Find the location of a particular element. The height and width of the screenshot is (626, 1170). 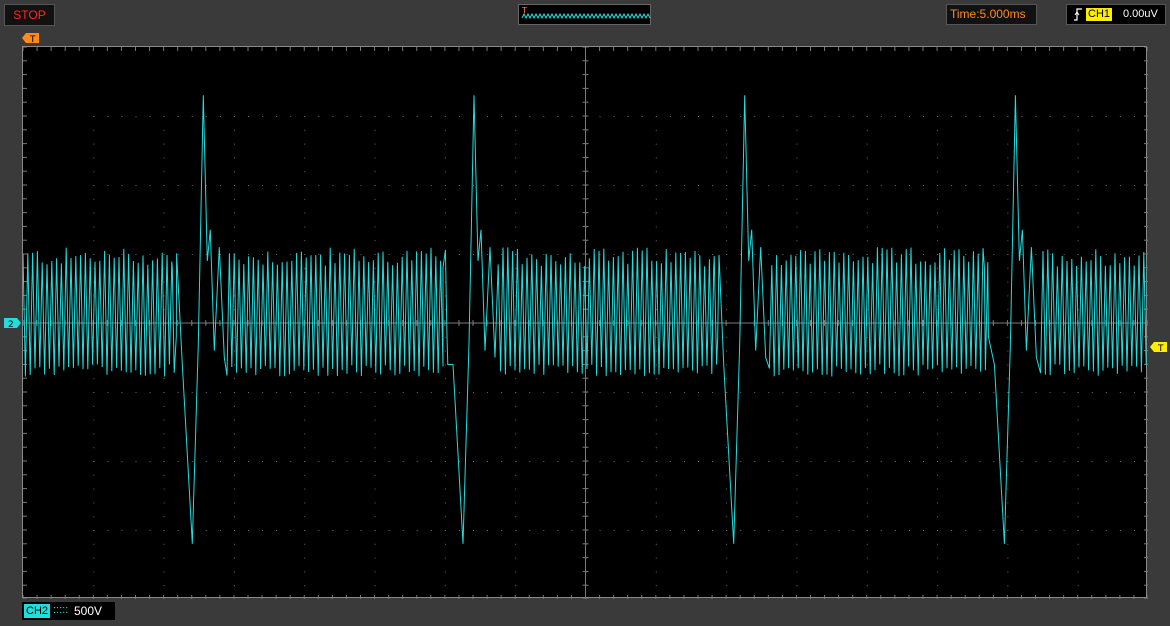

svg-text: 2 is located at coordinates (11, 324).